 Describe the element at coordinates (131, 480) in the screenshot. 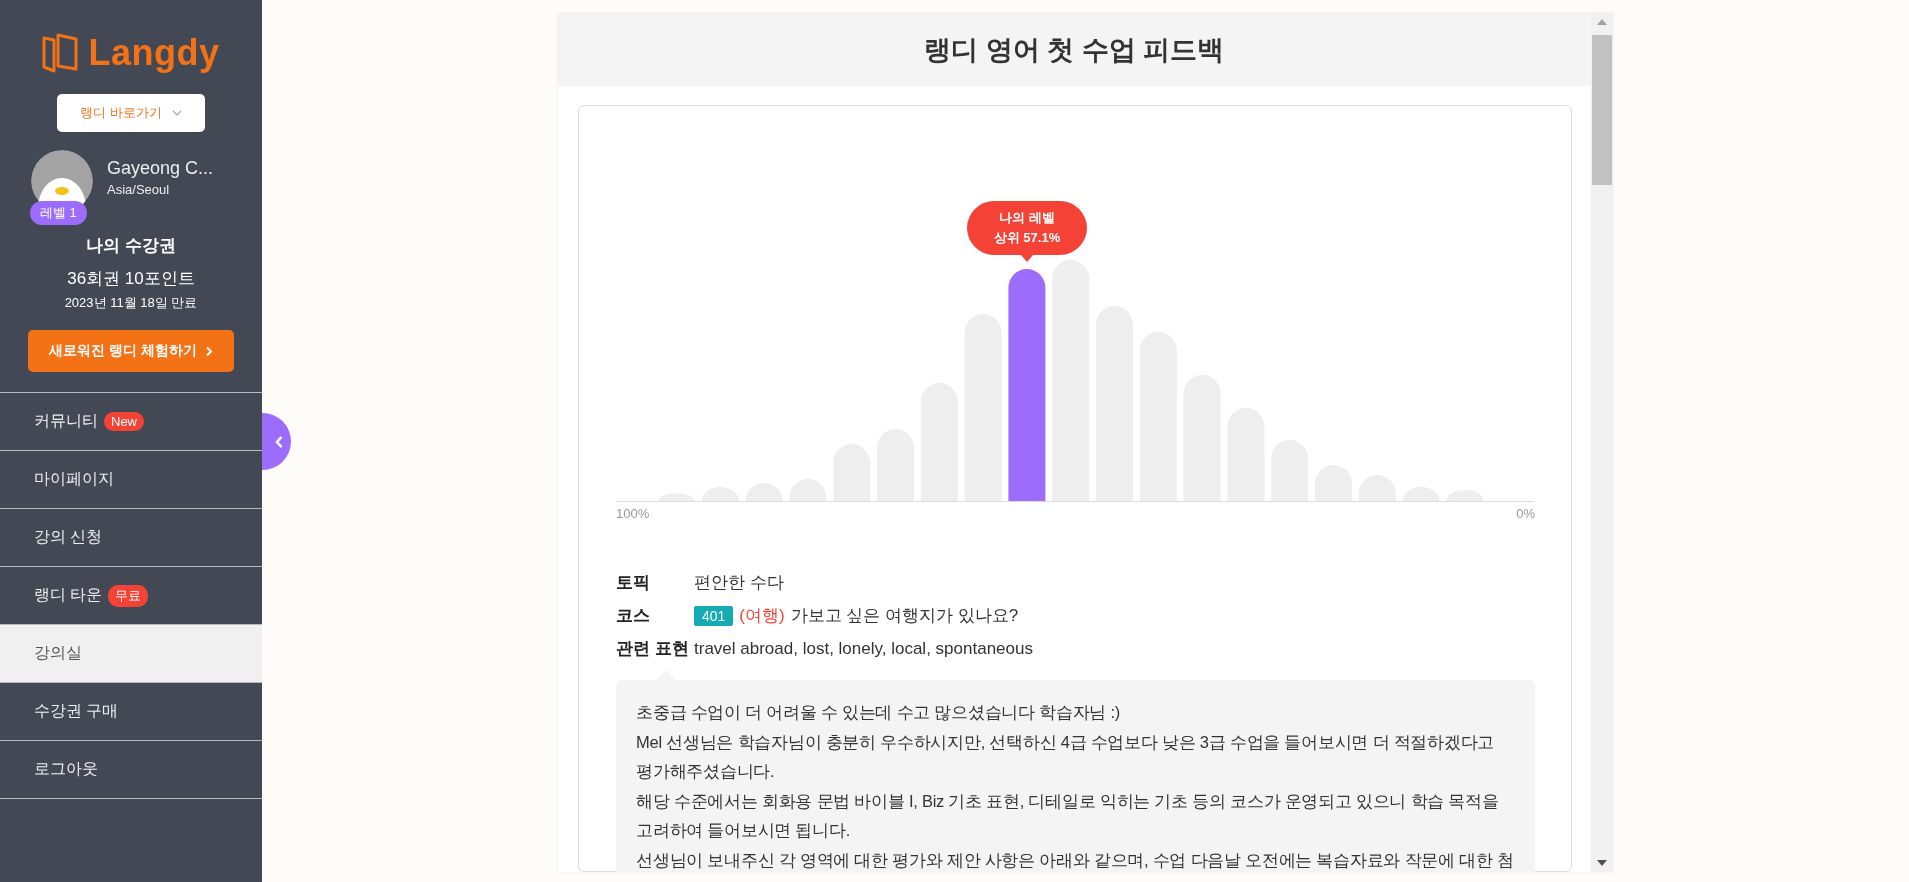

I see `menu-item: 마이페이지` at that location.